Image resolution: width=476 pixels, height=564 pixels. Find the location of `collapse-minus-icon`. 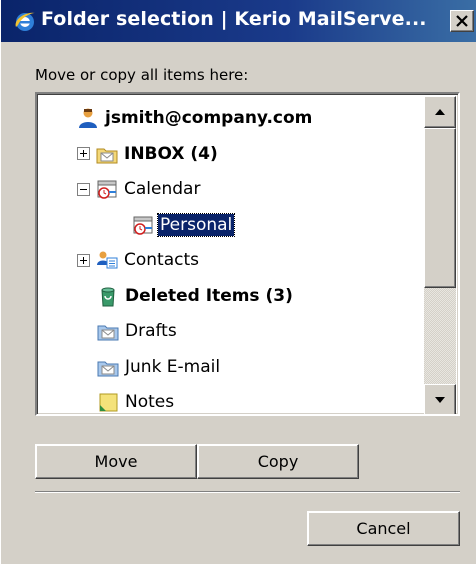

collapse-minus-icon is located at coordinates (83, 189).